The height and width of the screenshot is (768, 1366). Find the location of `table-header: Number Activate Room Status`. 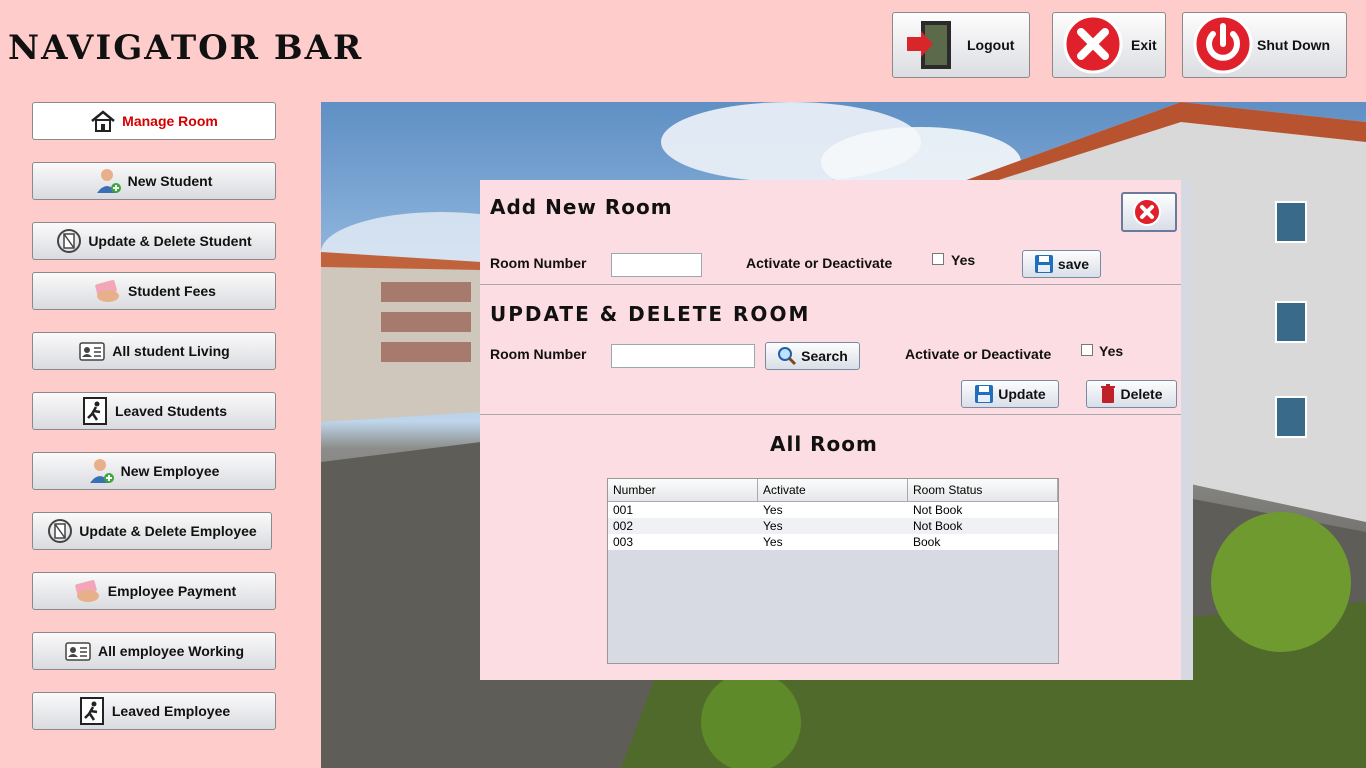

table-header: Number Activate Room Status is located at coordinates (833, 490).